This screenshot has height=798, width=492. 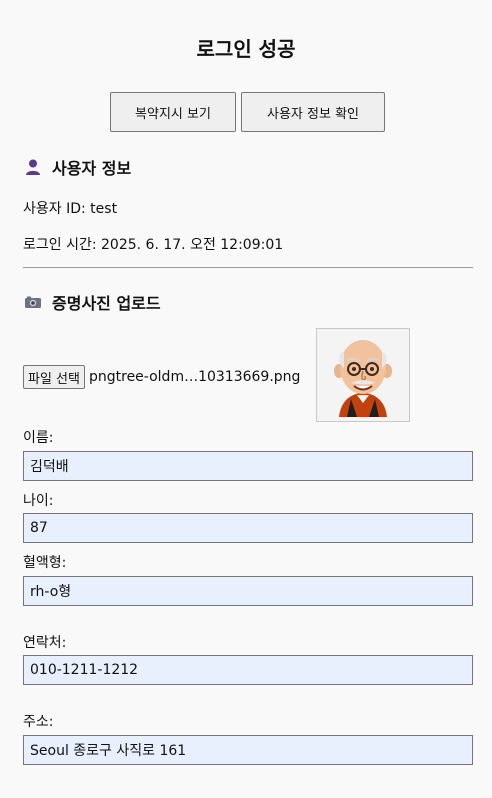 I want to click on selected-file-name: pngtree-oldm…10313669.png, so click(x=194, y=377).